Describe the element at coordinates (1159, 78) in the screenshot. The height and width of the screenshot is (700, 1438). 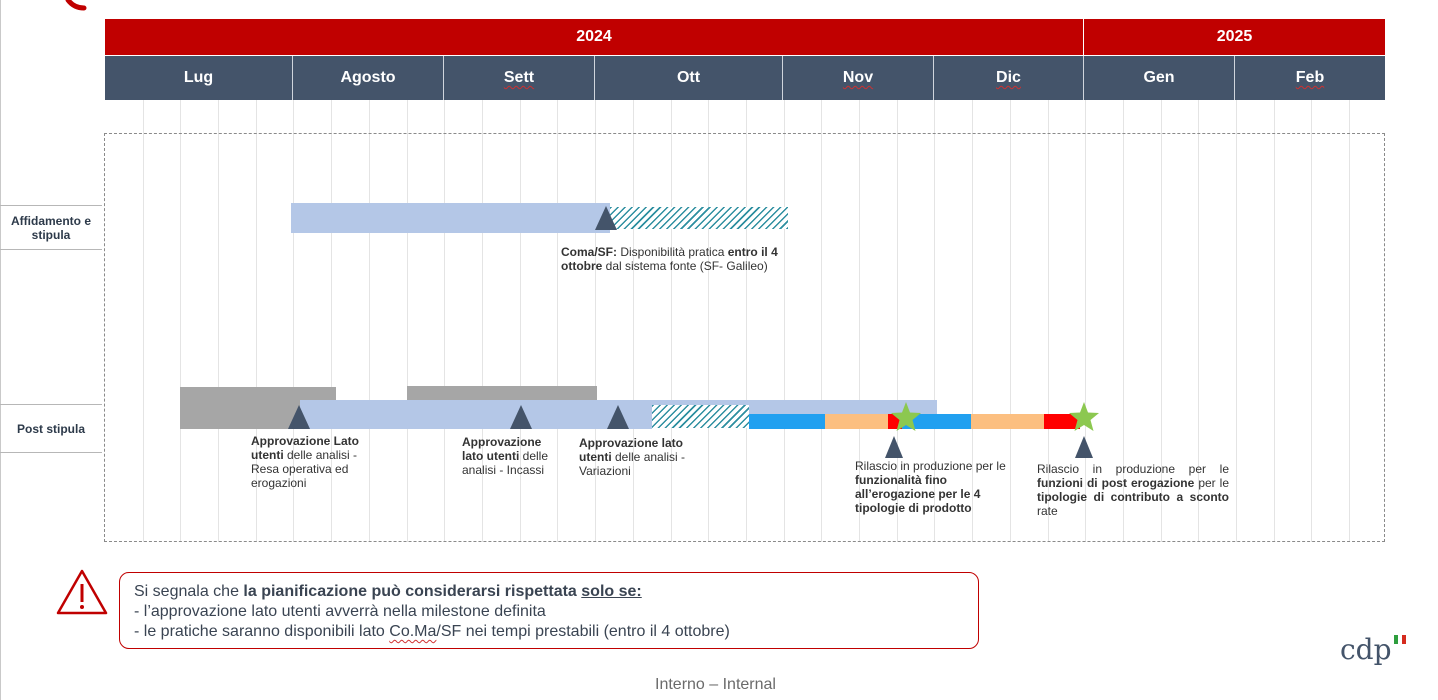
I see `month-gen: Gen` at that location.